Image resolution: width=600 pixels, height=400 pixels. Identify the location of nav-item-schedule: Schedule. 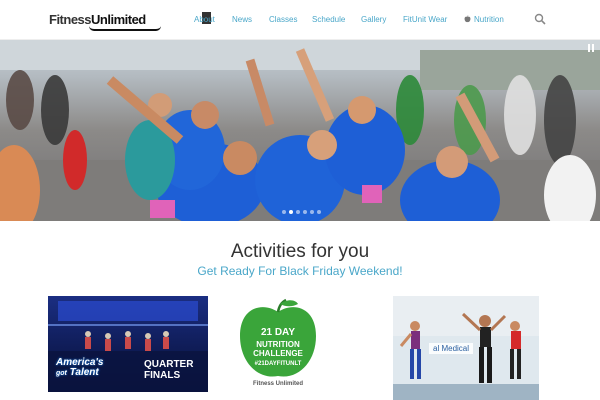
(328, 19).